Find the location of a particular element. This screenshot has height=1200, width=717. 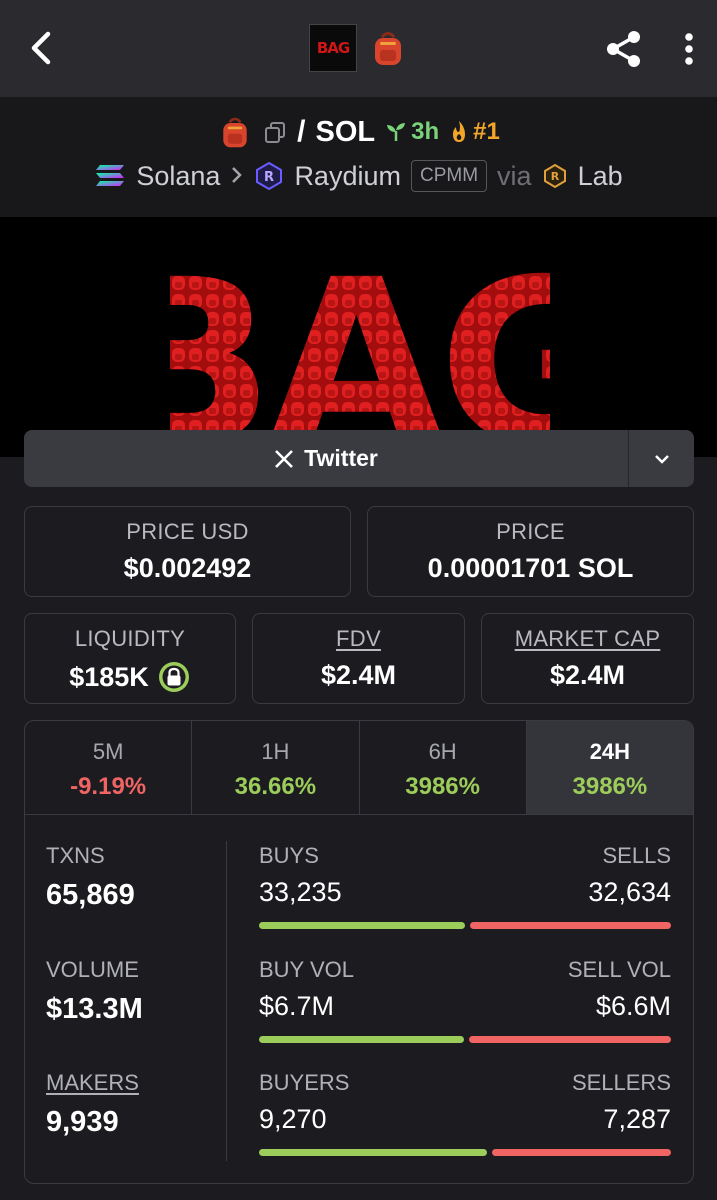

sellers-label: SELLERS is located at coordinates (621, 1082).